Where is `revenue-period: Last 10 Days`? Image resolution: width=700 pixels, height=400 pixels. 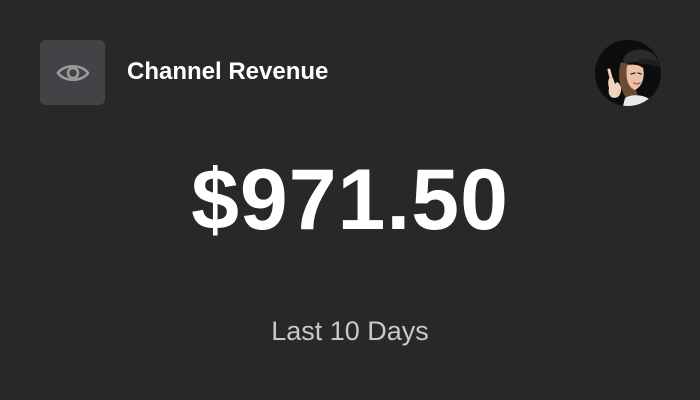 revenue-period: Last 10 Days is located at coordinates (350, 331).